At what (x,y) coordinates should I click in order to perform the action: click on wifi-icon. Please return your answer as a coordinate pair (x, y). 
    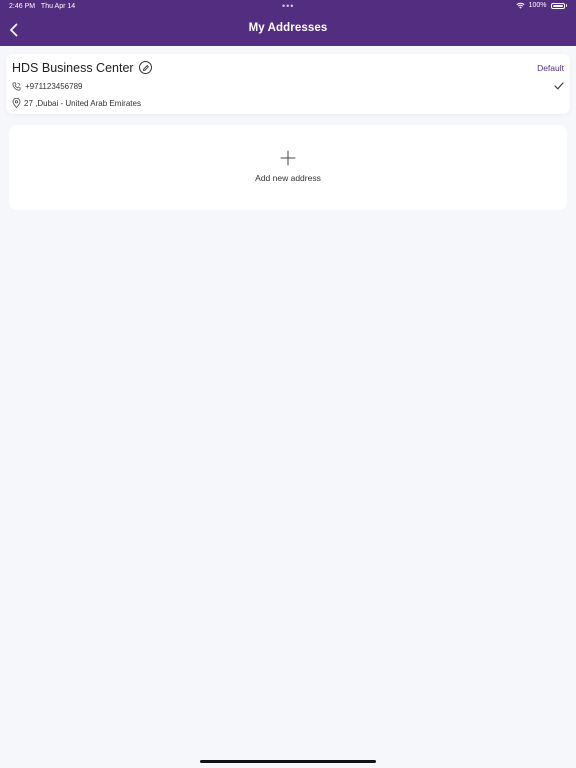
    Looking at the image, I should click on (520, 5).